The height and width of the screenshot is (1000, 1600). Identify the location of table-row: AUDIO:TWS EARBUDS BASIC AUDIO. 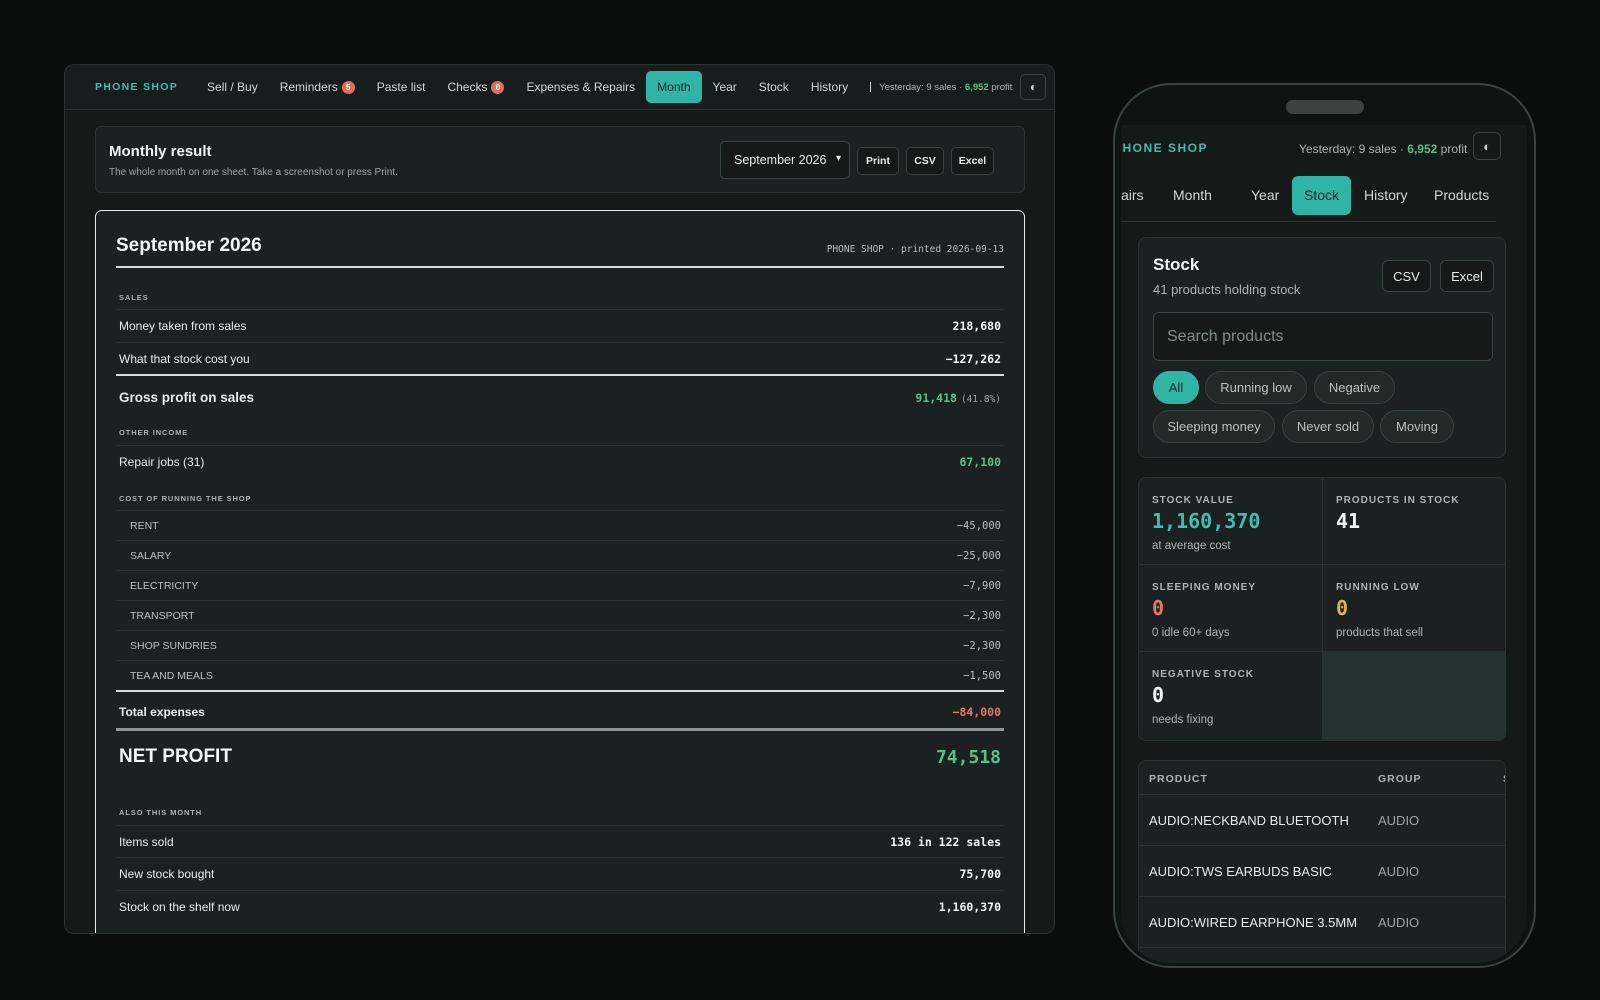
(1322, 871).